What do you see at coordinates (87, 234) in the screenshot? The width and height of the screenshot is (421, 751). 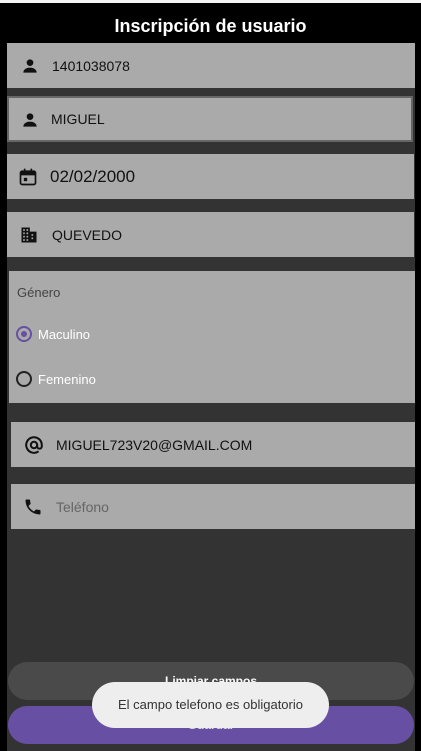 I see `city-value: QUEVEDO` at bounding box center [87, 234].